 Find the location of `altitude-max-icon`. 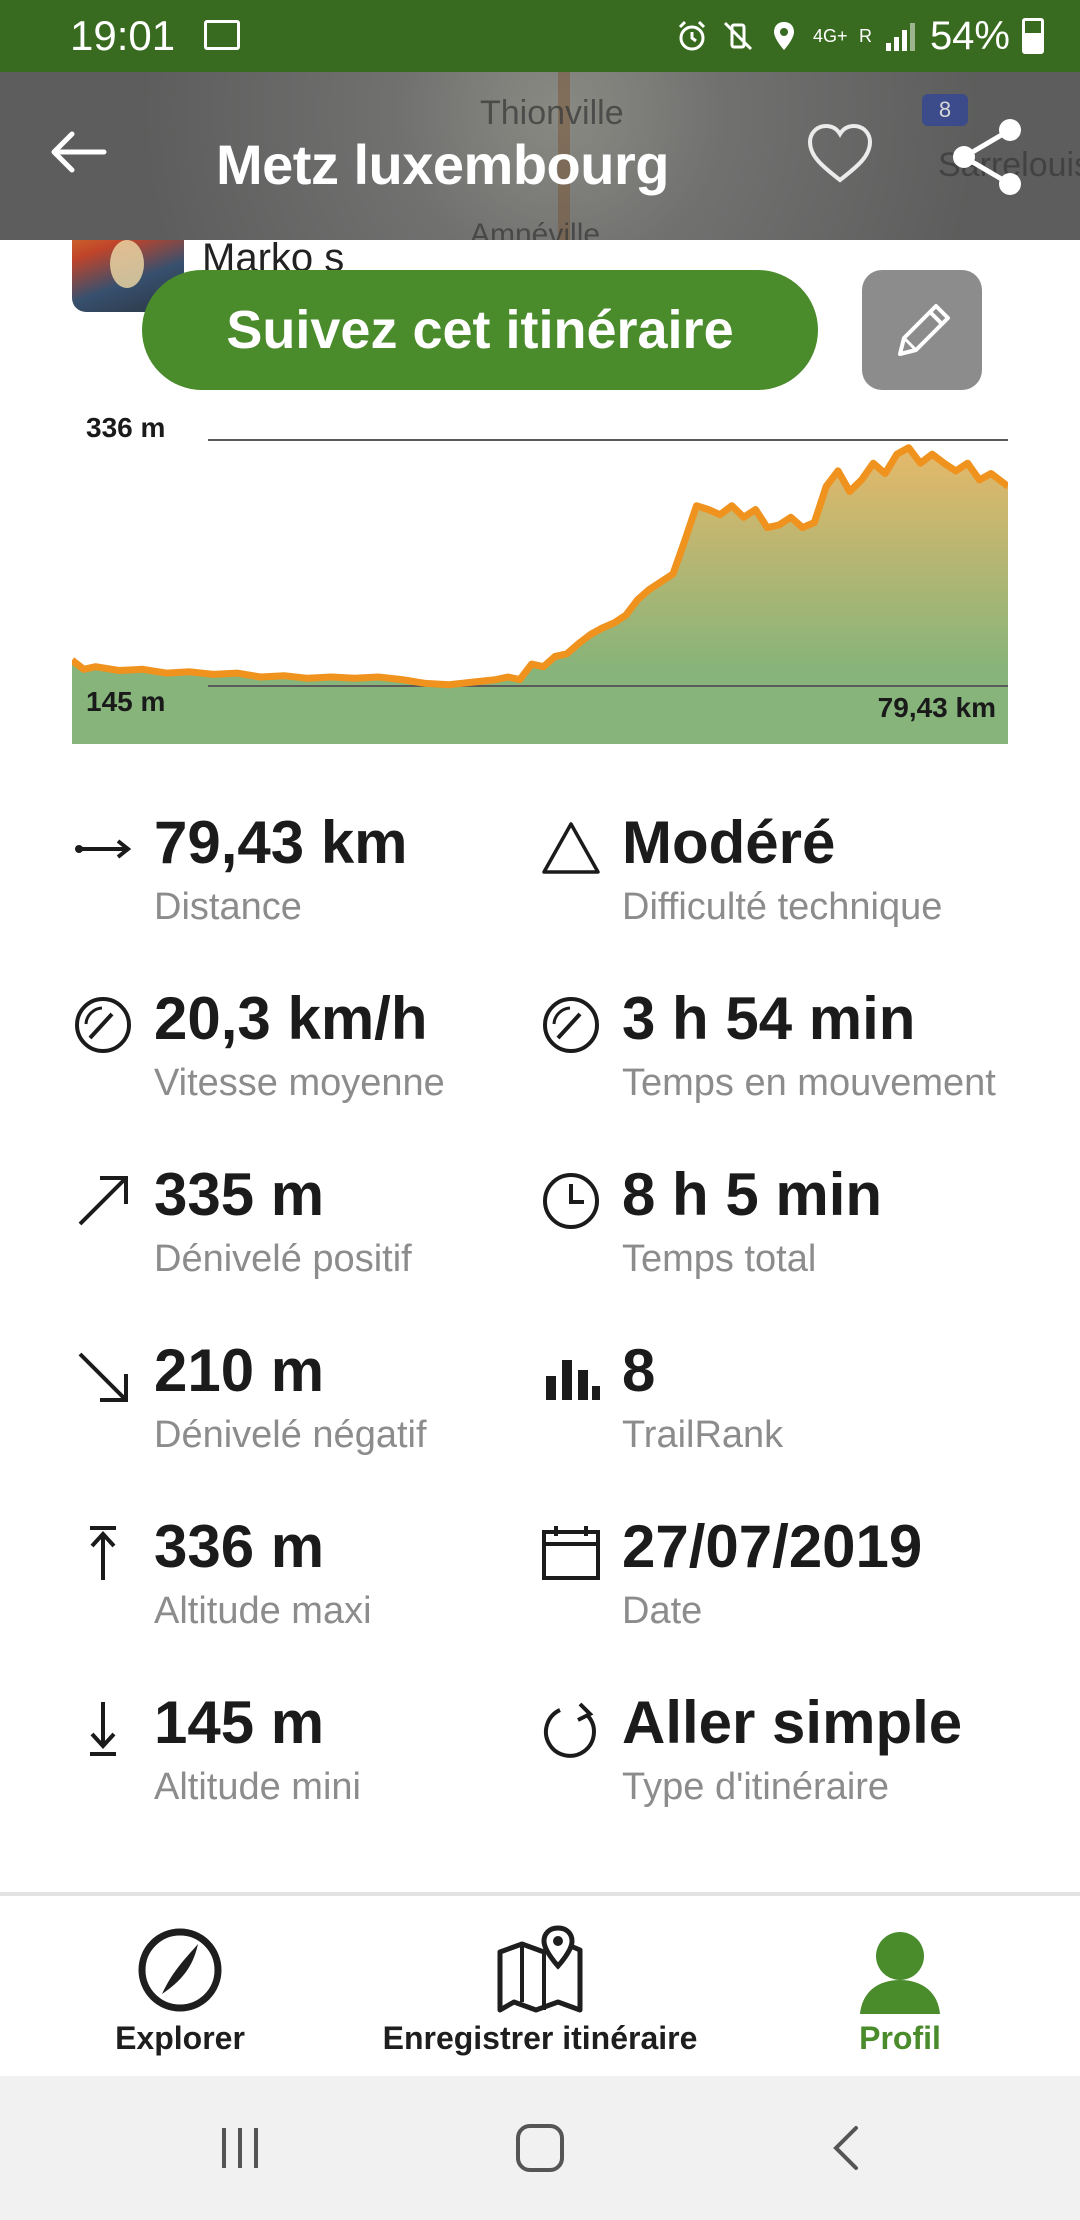

altitude-max-icon is located at coordinates (103, 1553).